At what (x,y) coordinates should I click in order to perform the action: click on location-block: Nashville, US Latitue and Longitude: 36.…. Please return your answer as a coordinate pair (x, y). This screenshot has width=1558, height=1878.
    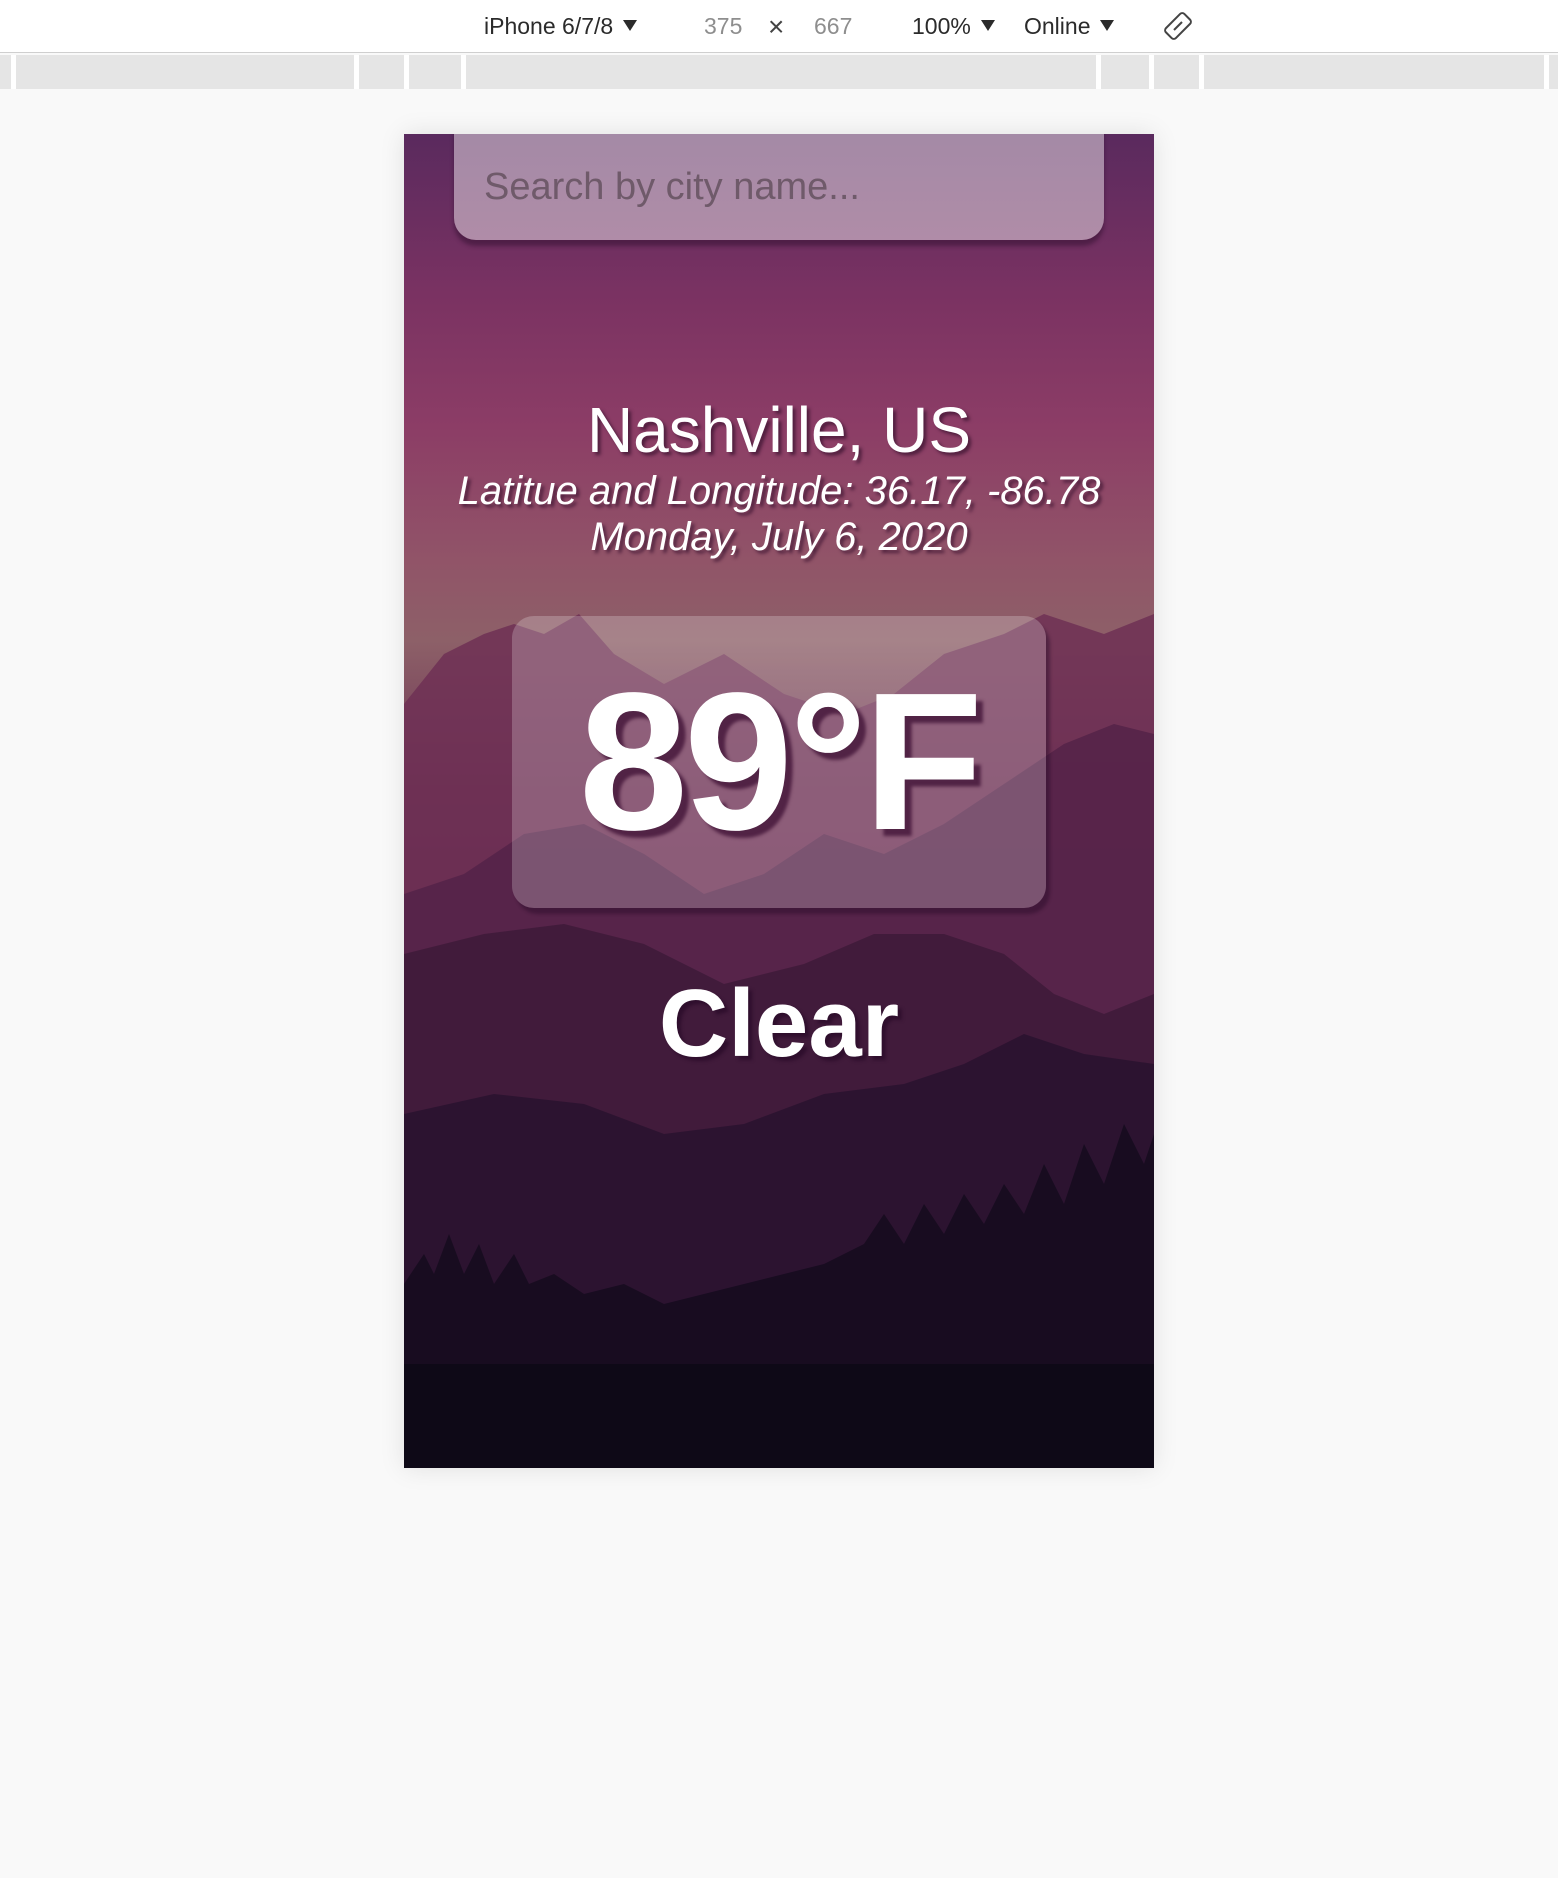
    Looking at the image, I should click on (779, 476).